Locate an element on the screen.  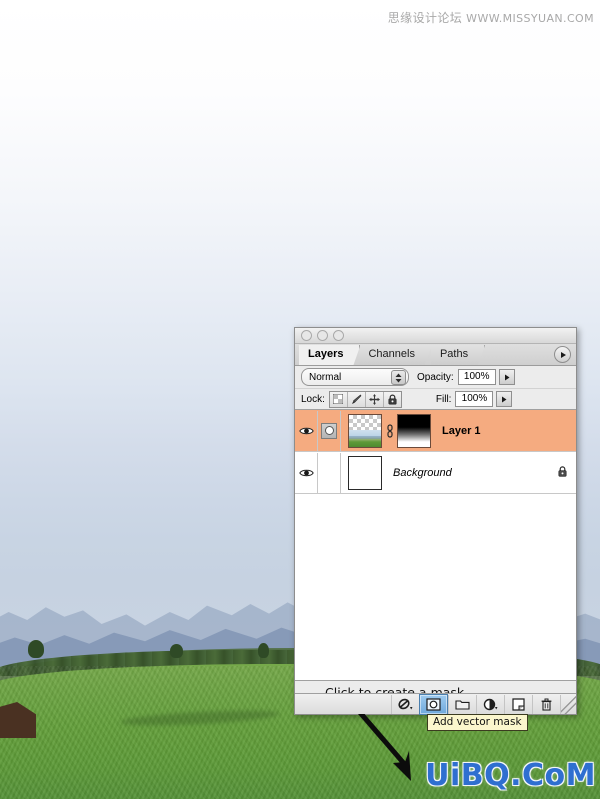
resize-grip is located at coordinates (568, 704).